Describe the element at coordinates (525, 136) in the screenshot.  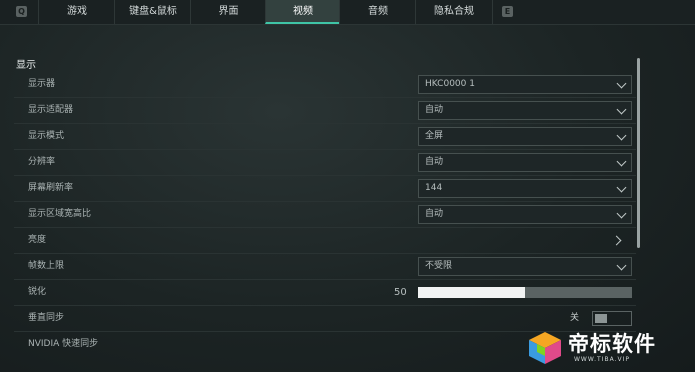
I see `display-mode-dropdown: 全屏` at that location.